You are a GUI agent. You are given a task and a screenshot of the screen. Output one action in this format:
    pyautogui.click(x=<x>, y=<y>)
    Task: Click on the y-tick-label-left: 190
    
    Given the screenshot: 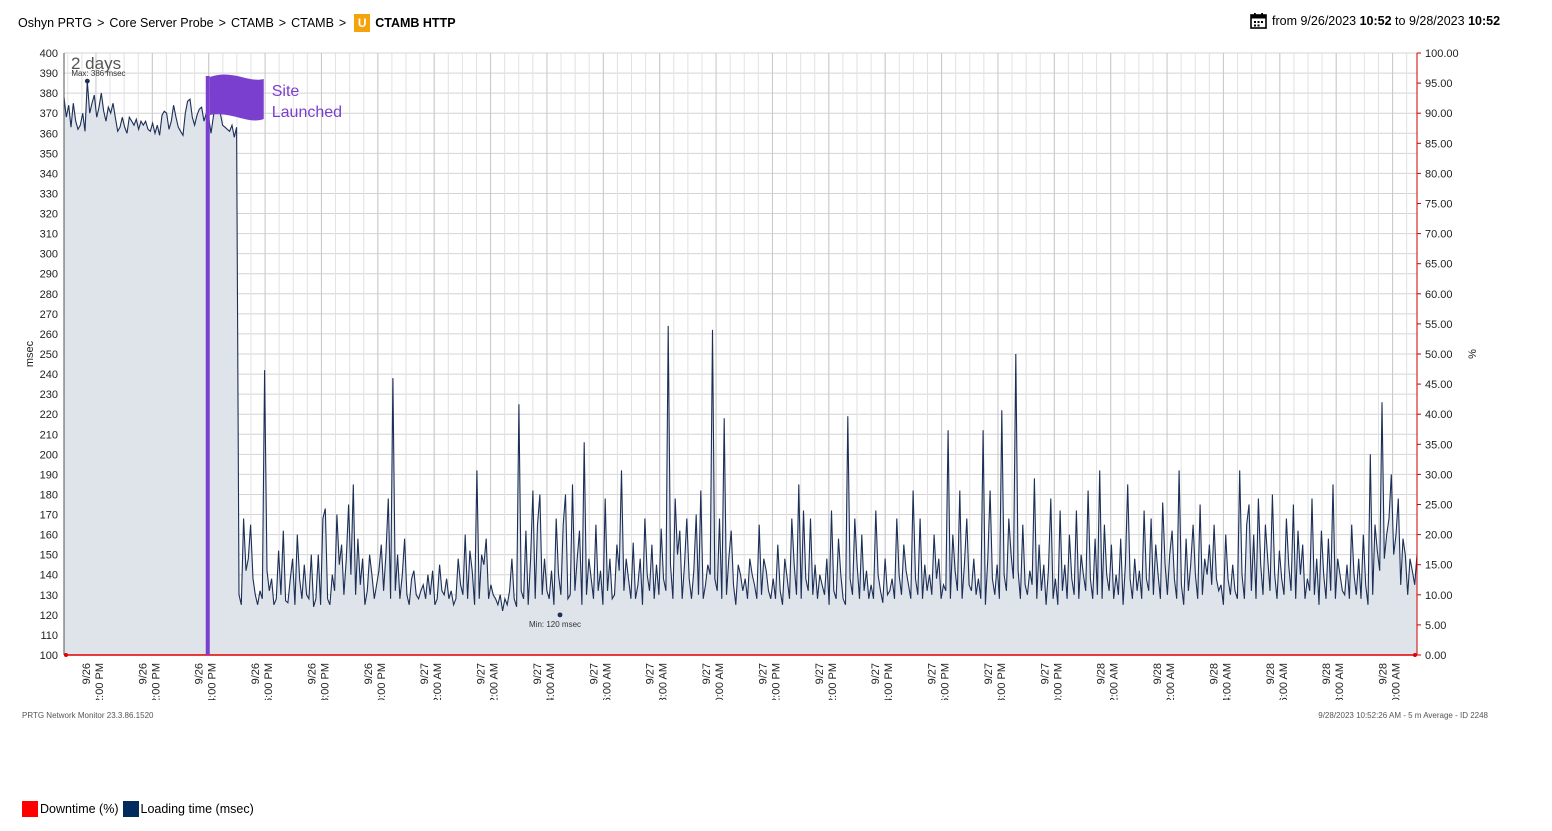 What is the action you would take?
    pyautogui.click(x=49, y=475)
    